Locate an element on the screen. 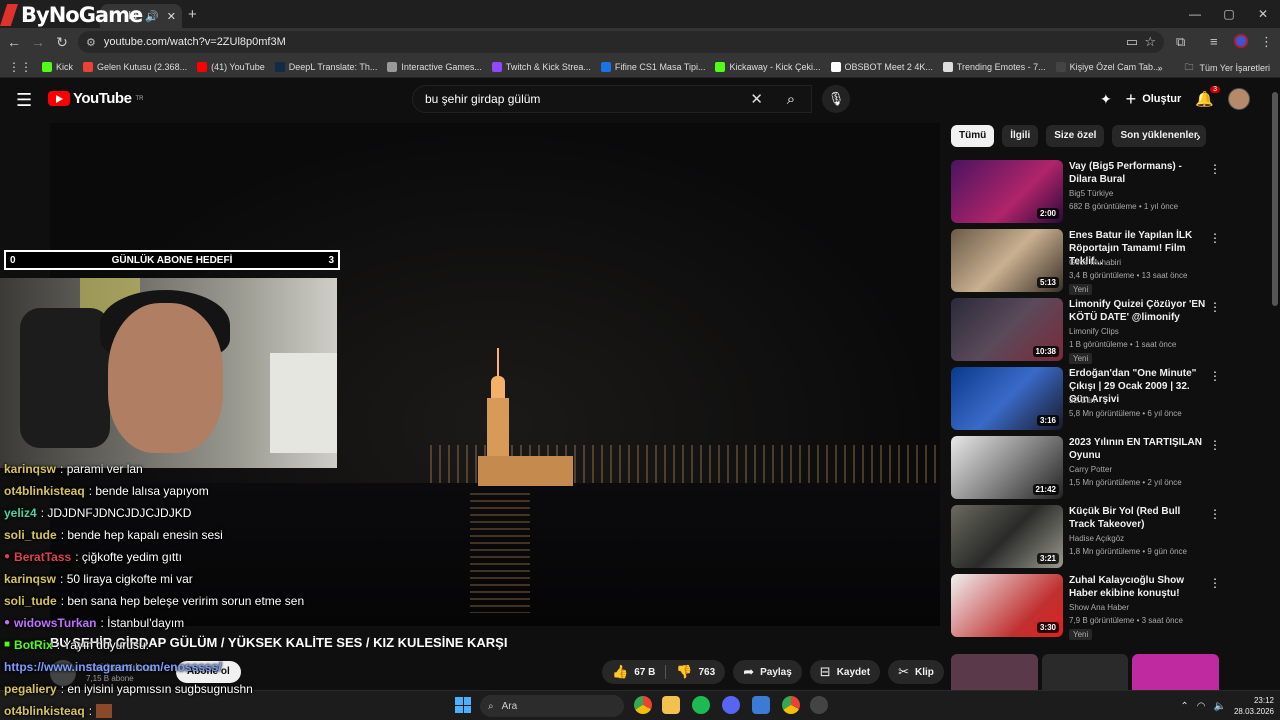 This screenshot has height=720, width=1280. browser-menu-icon: ⋮ is located at coordinates (1266, 42).